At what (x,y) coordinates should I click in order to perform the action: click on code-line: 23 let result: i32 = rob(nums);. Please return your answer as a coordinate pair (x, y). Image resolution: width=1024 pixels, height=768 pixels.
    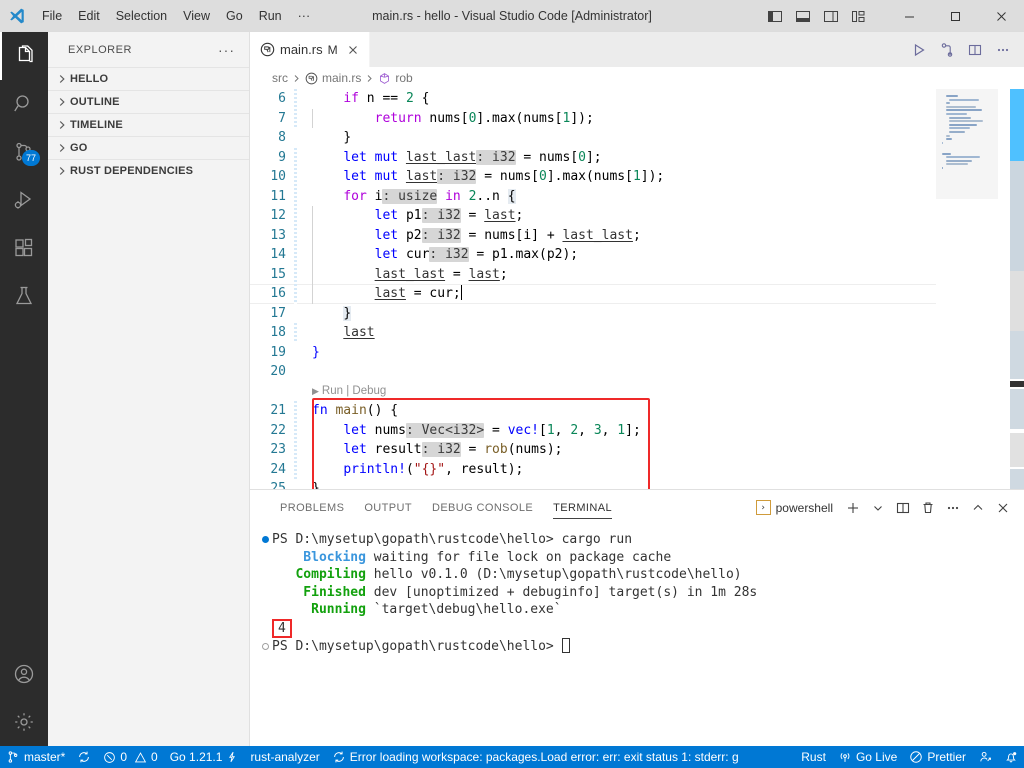
    Looking at the image, I should click on (593, 450).